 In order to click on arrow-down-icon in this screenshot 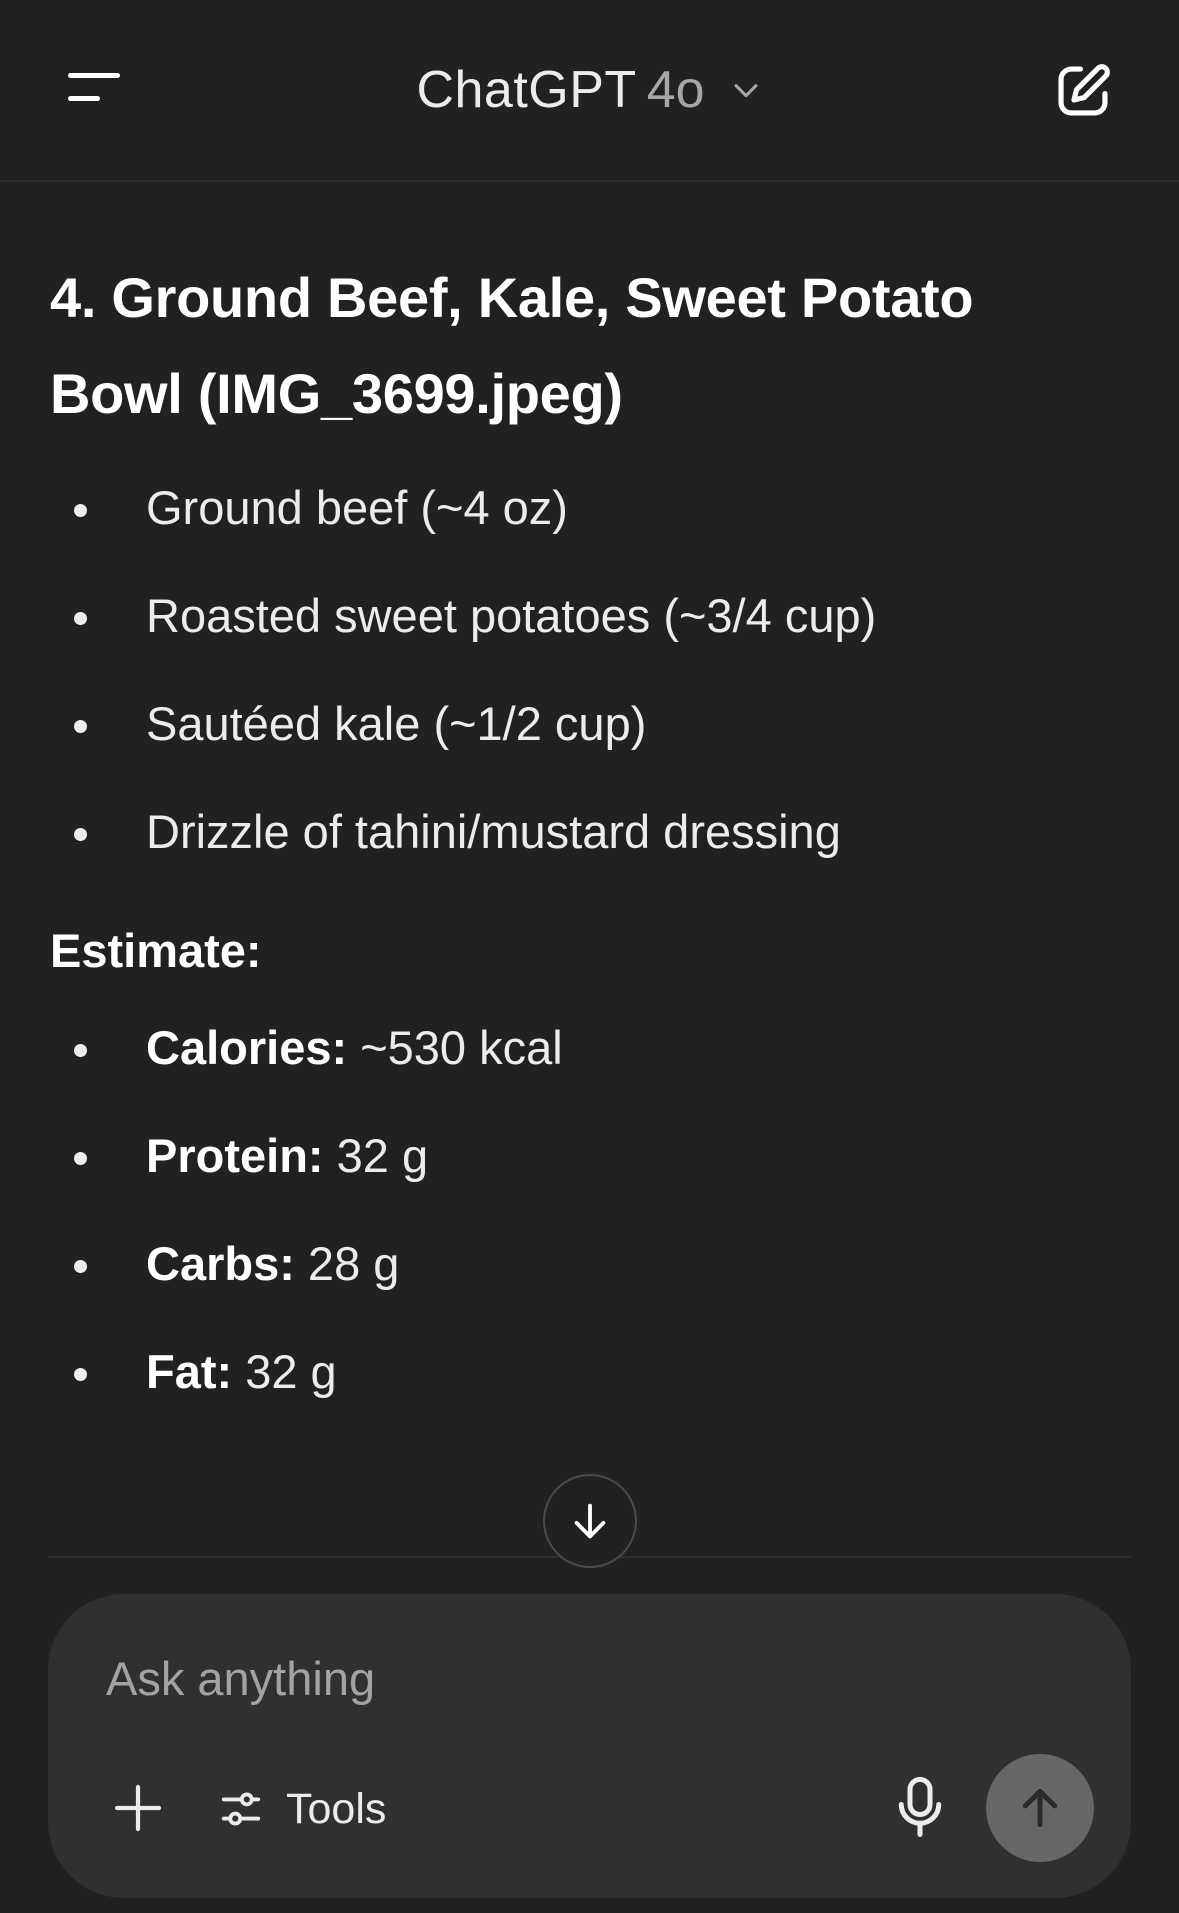, I will do `click(590, 1521)`.